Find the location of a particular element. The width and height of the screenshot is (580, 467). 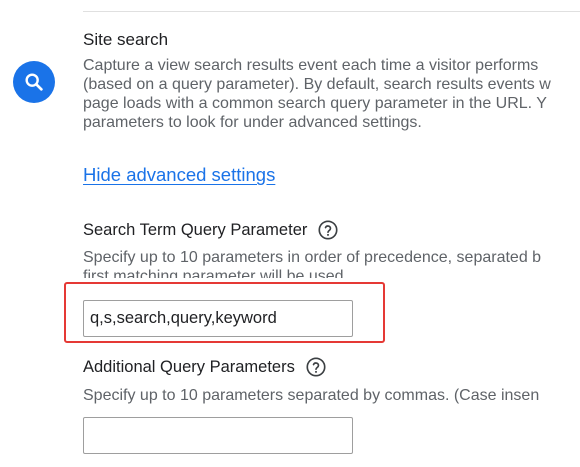

additional-params-label: Additional Query Parameters is located at coordinates (205, 367).